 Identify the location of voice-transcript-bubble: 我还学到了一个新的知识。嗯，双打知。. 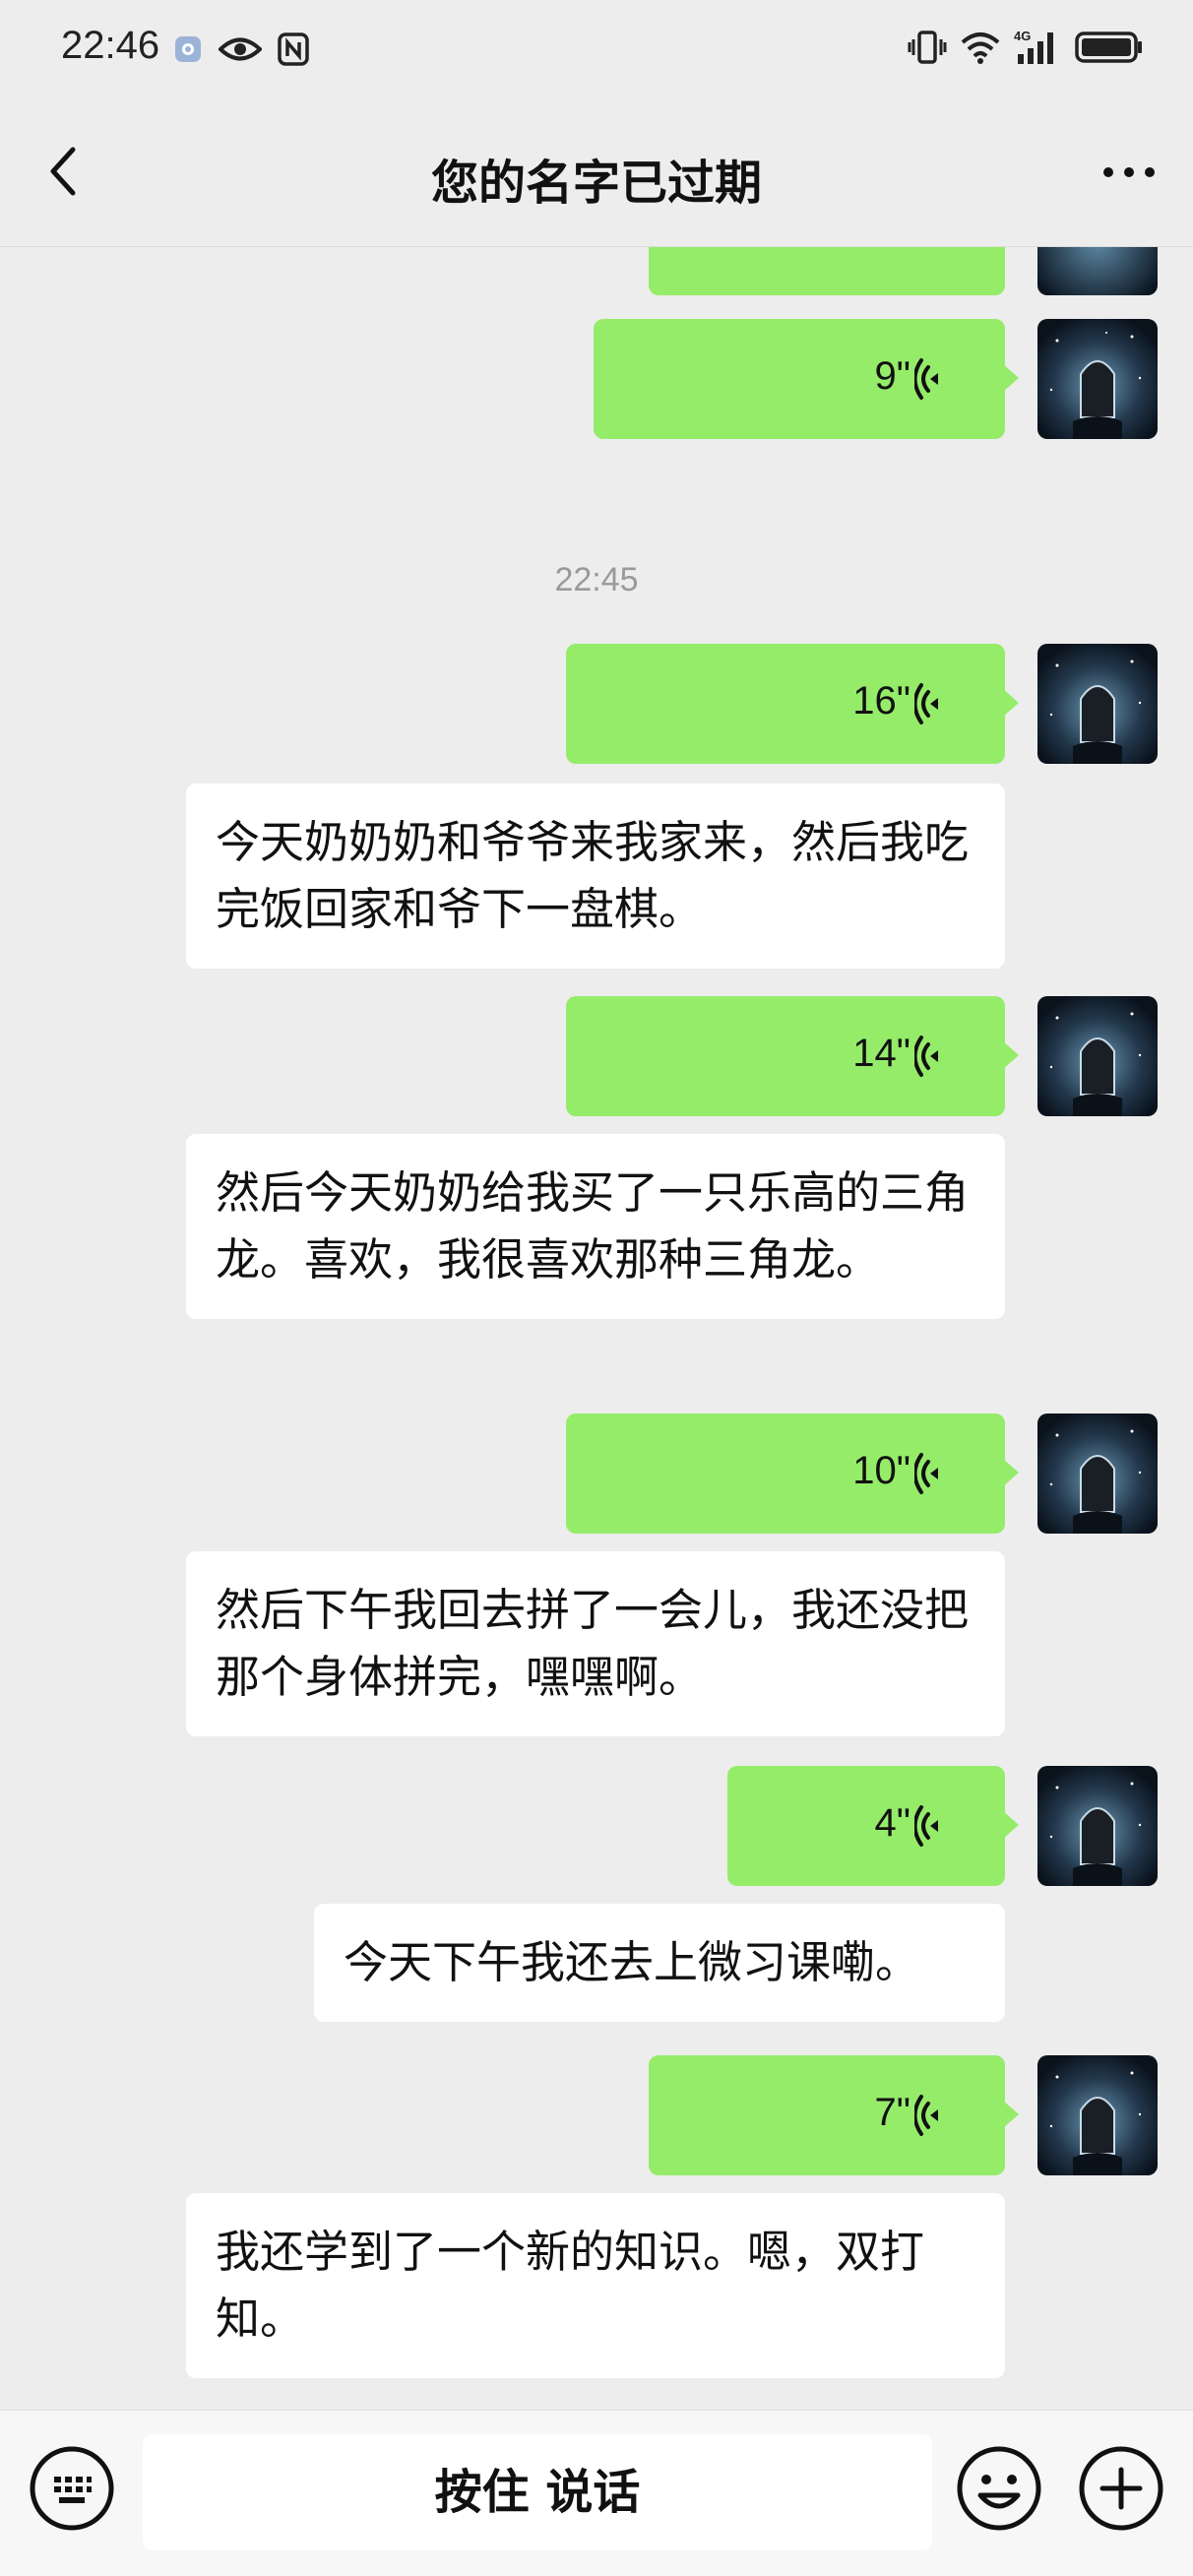
(595, 2285).